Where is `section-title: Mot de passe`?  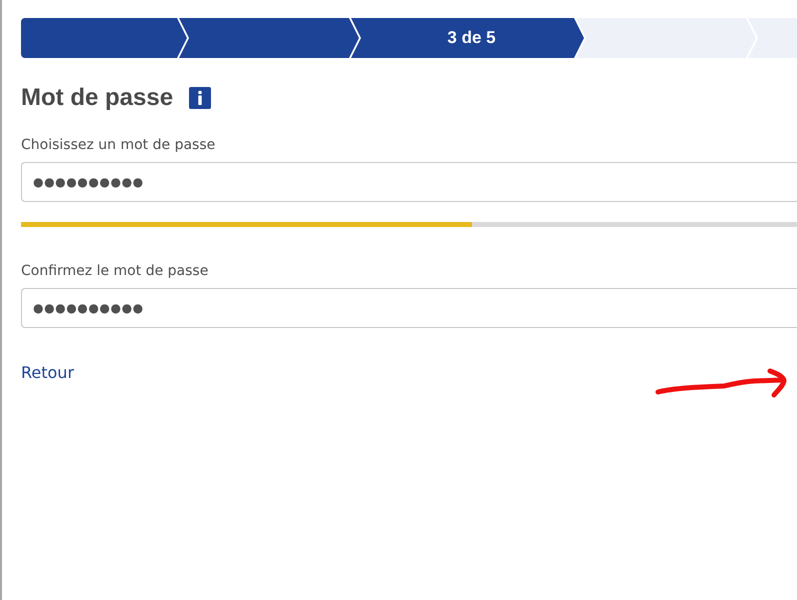
section-title: Mot de passe is located at coordinates (97, 98).